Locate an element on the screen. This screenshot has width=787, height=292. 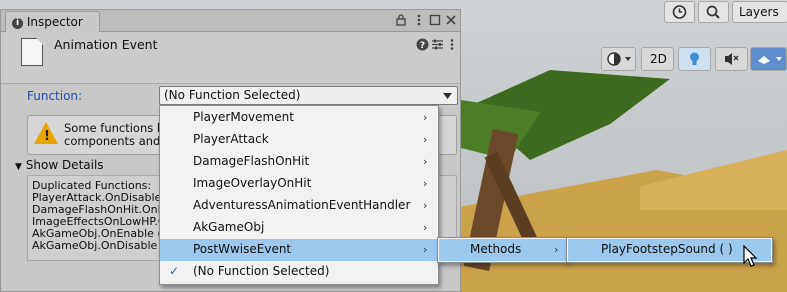
shading-mode-dropdown is located at coordinates (618, 59).